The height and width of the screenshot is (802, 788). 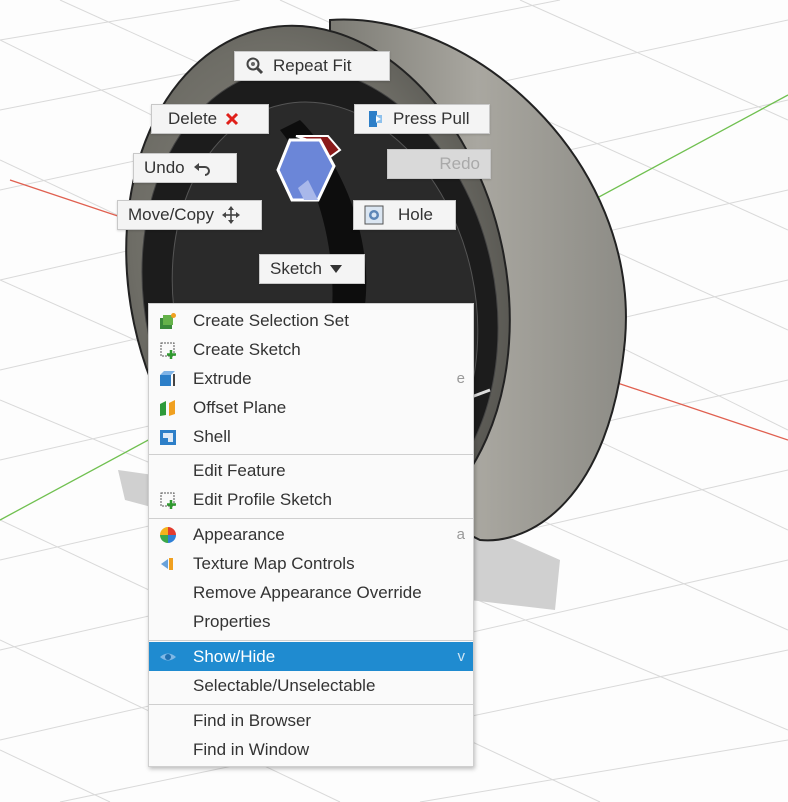 What do you see at coordinates (375, 119) in the screenshot?
I see `press-pull-icon` at bounding box center [375, 119].